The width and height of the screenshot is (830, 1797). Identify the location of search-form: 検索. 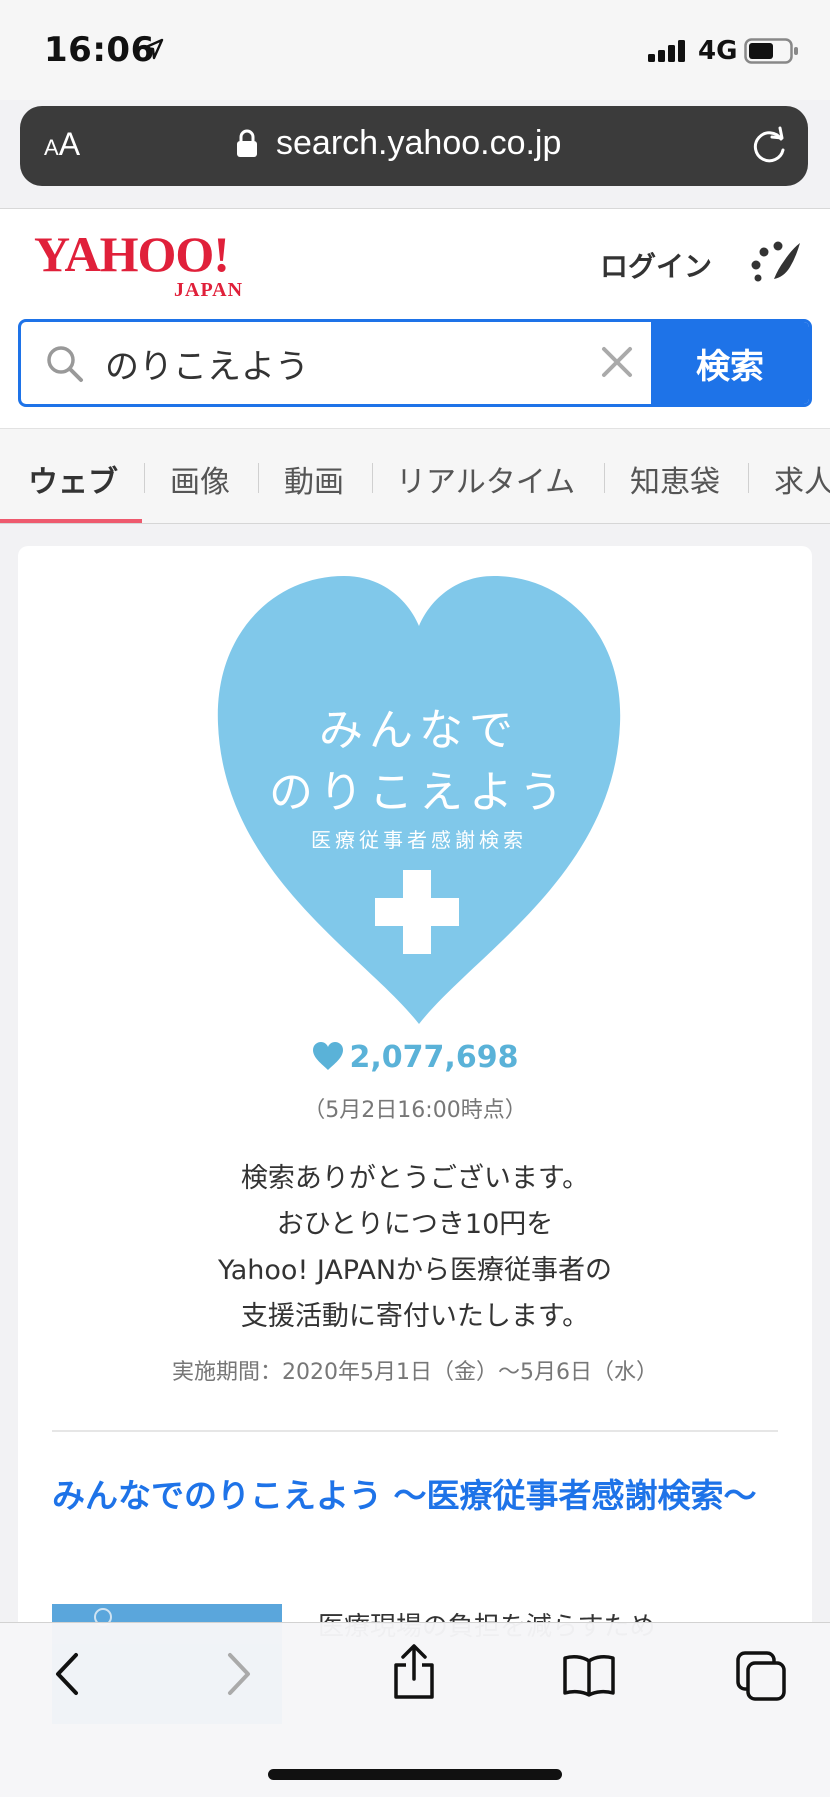
(415, 363).